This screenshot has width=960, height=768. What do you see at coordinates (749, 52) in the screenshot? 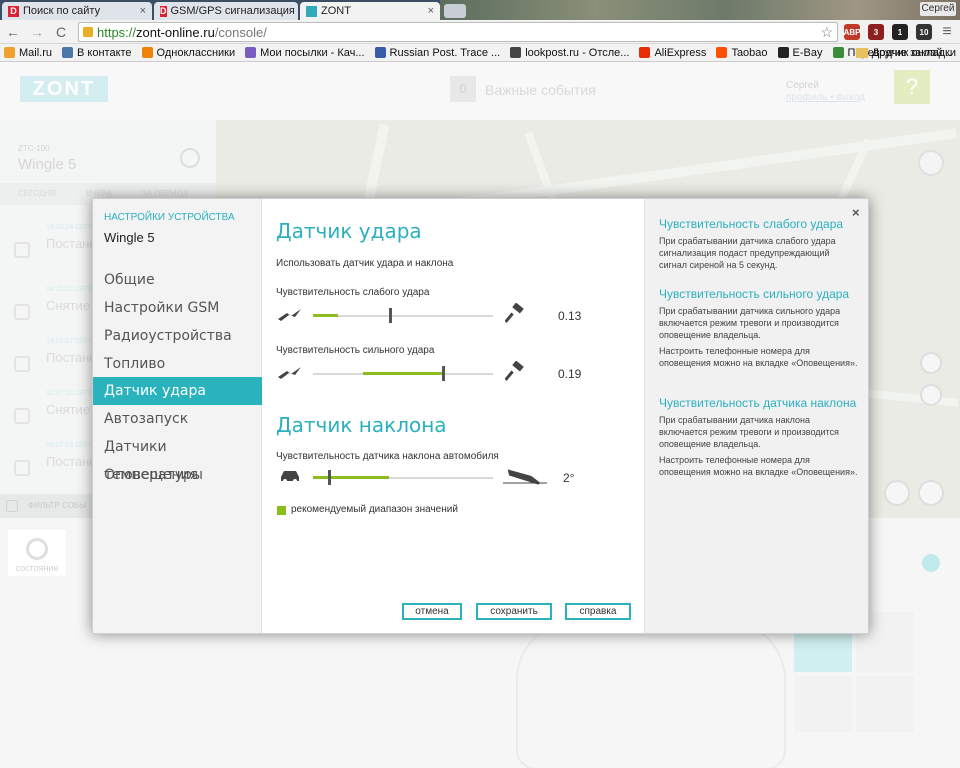
I see `bookmark-label: Taobao` at bounding box center [749, 52].